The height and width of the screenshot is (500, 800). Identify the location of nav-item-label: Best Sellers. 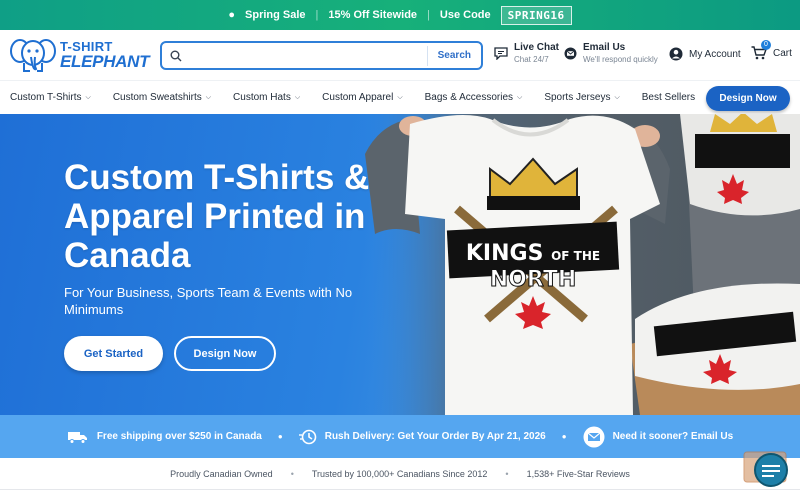
(668, 97).